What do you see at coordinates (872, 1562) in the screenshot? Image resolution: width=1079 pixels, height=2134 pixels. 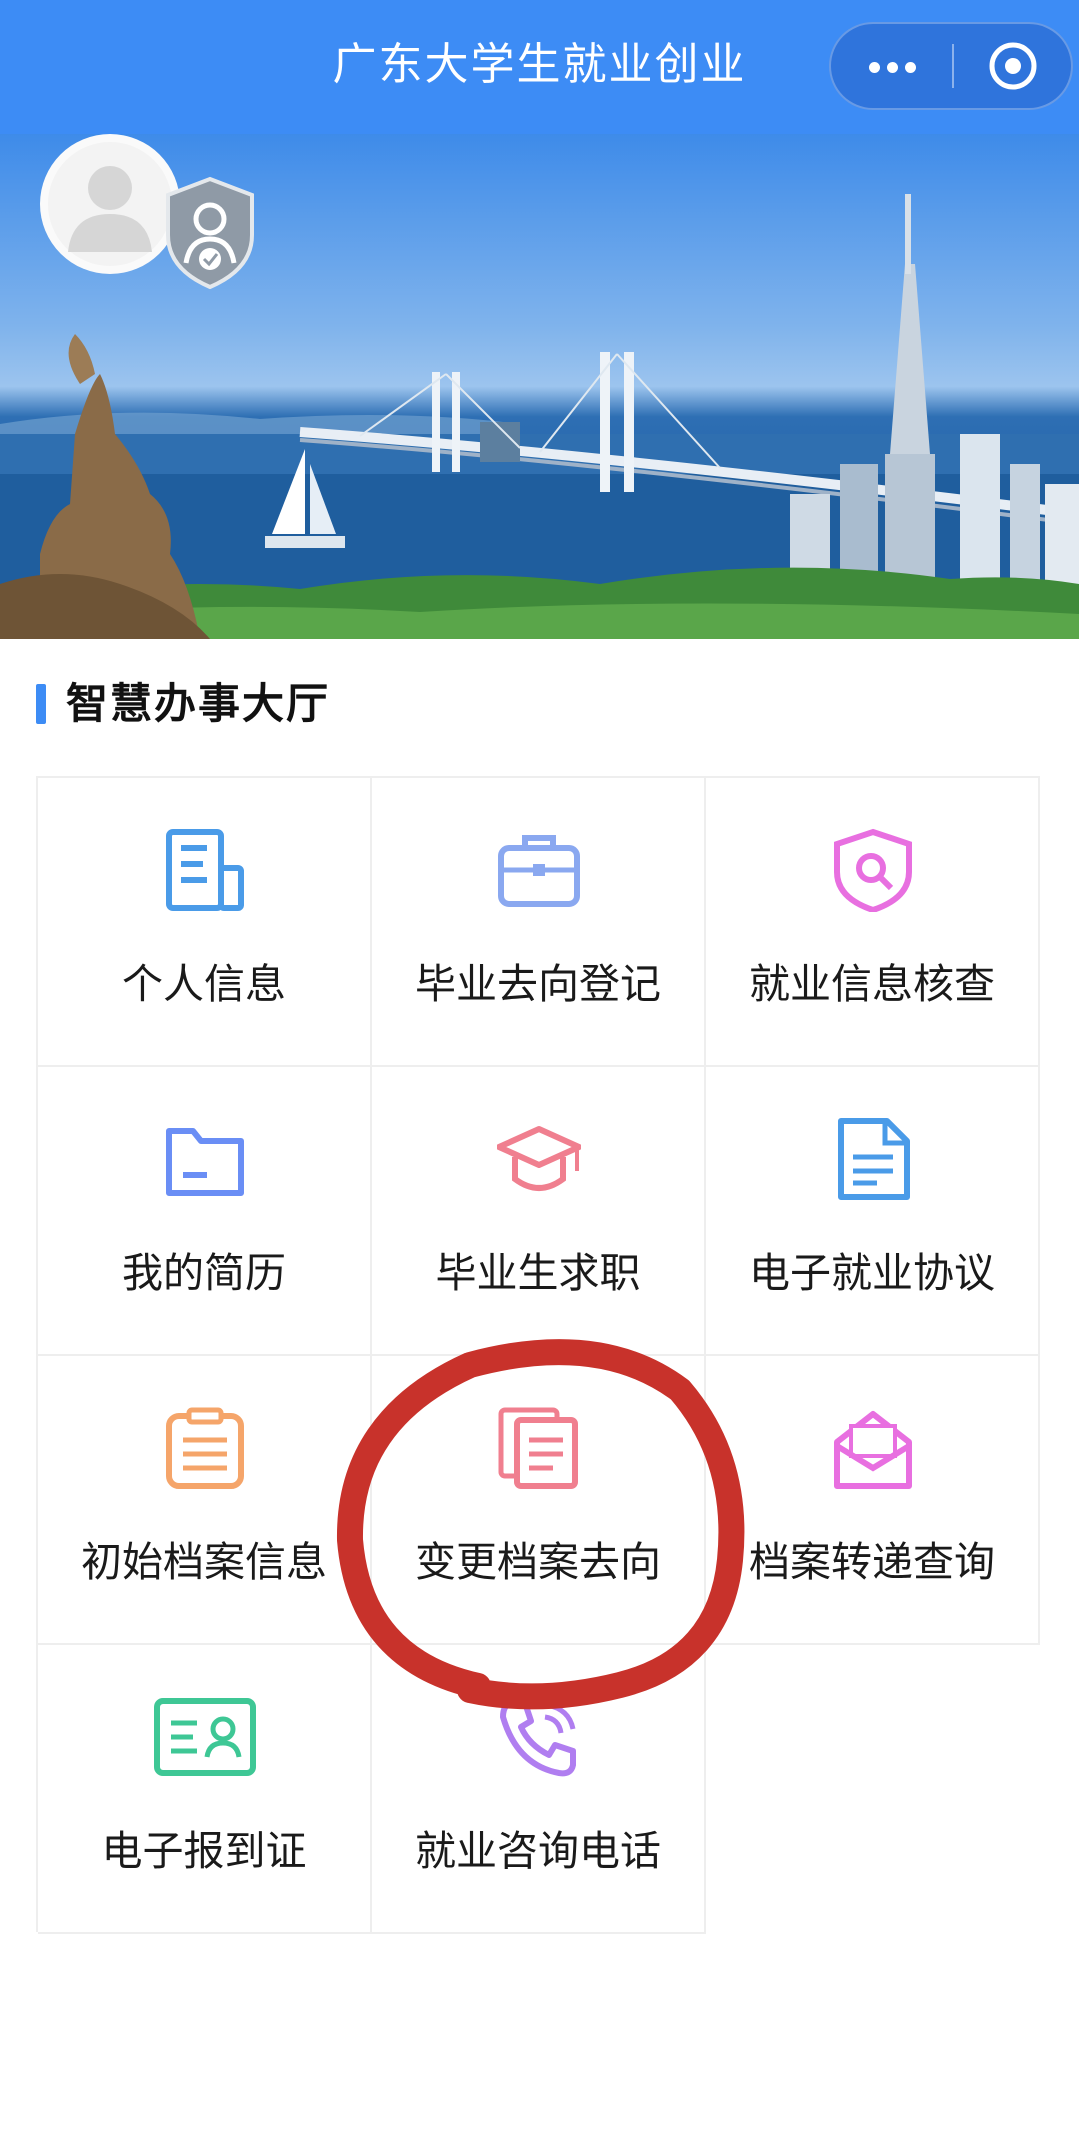 I see `service-label: 档案转递查询` at bounding box center [872, 1562].